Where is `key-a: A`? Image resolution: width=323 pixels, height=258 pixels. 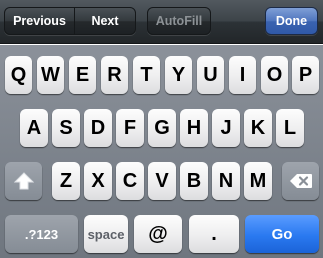 key-a: A is located at coordinates (34, 128).